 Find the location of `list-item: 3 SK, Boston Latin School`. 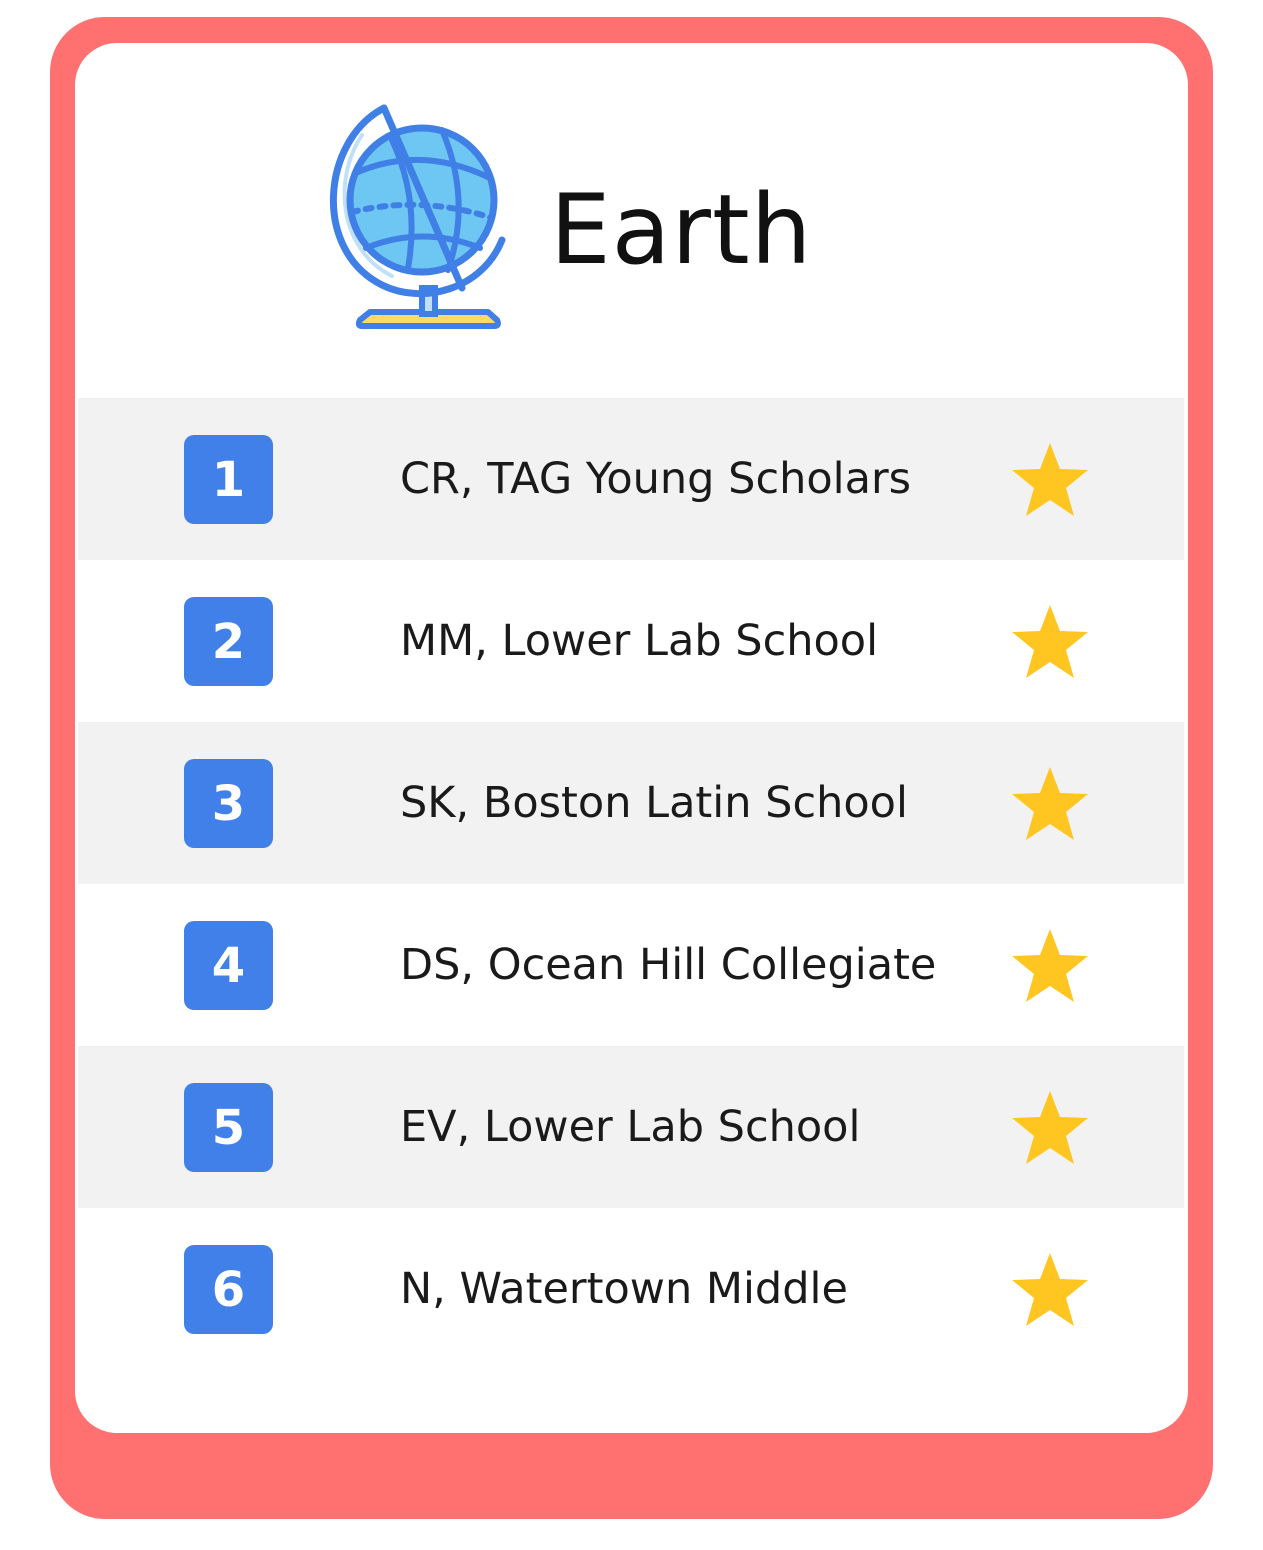

list-item: 3 SK, Boston Latin School is located at coordinates (631, 803).